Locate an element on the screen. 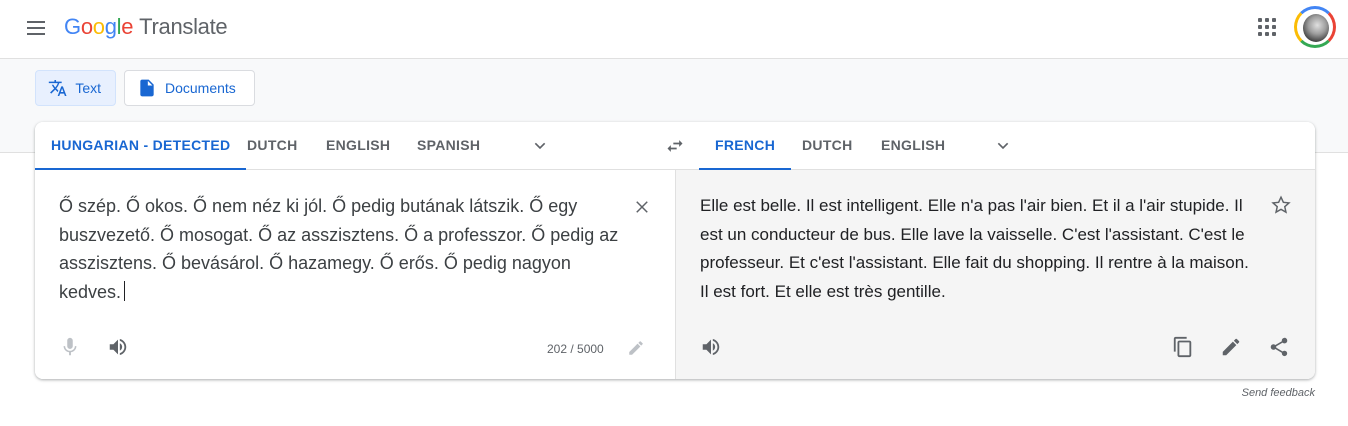 Image resolution: width=1348 pixels, height=426 pixels. tab-source-dutch: DUTCH is located at coordinates (272, 146).